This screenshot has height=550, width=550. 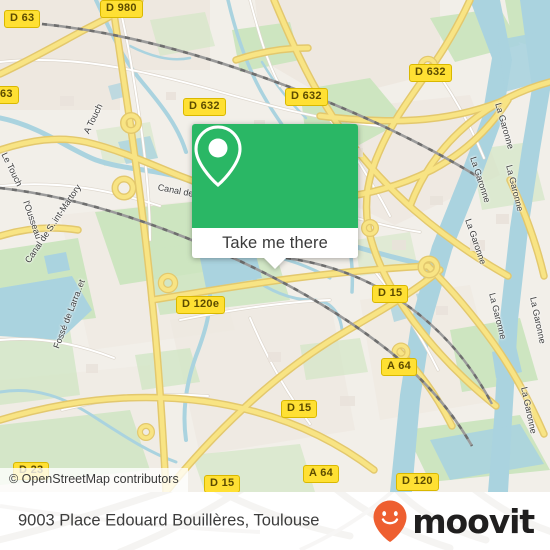 What do you see at coordinates (275, 242) in the screenshot?
I see `take-me-there-label: Take me there` at bounding box center [275, 242].